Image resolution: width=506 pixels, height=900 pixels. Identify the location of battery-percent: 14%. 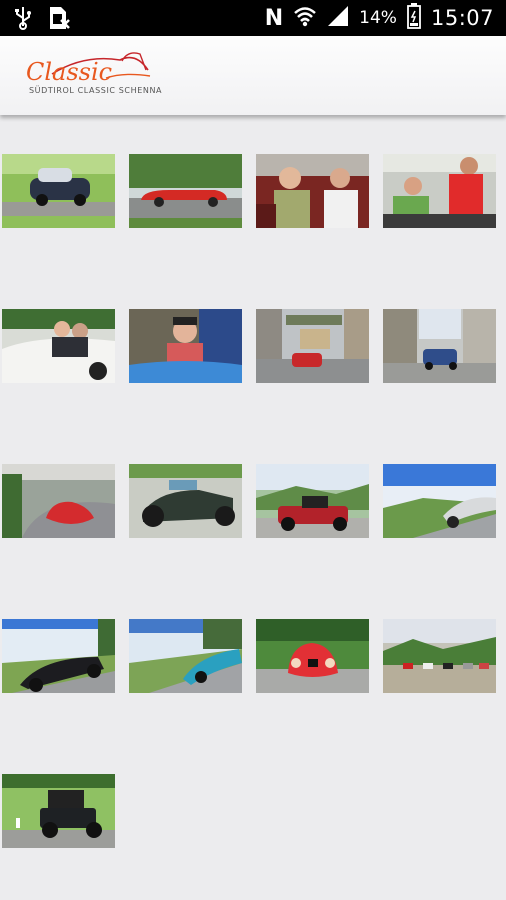
(378, 18).